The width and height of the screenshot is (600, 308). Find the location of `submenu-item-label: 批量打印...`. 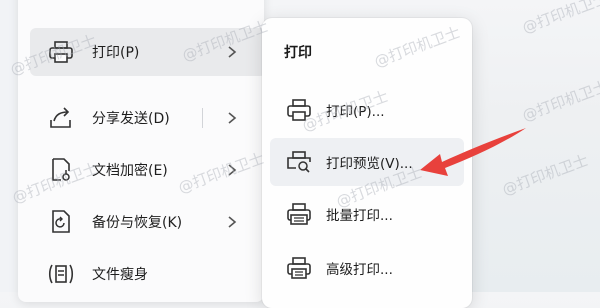

submenu-item-label: 批量打印... is located at coordinates (359, 216).